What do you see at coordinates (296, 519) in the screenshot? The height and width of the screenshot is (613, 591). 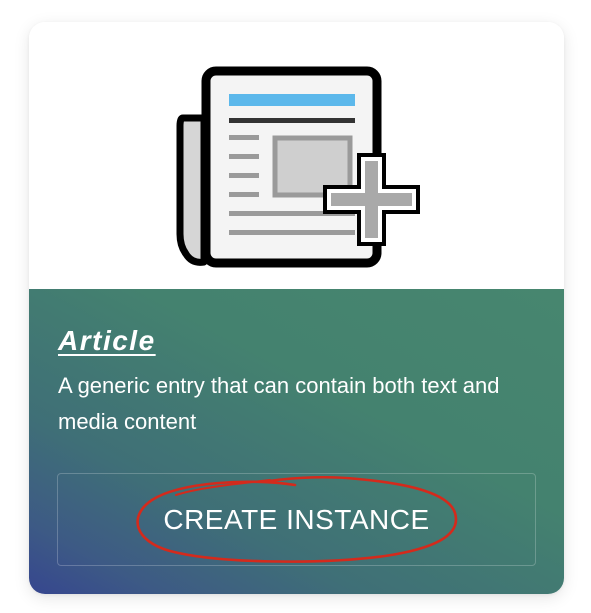 I see `create-instance-button: CREATE INSTANCE` at bounding box center [296, 519].